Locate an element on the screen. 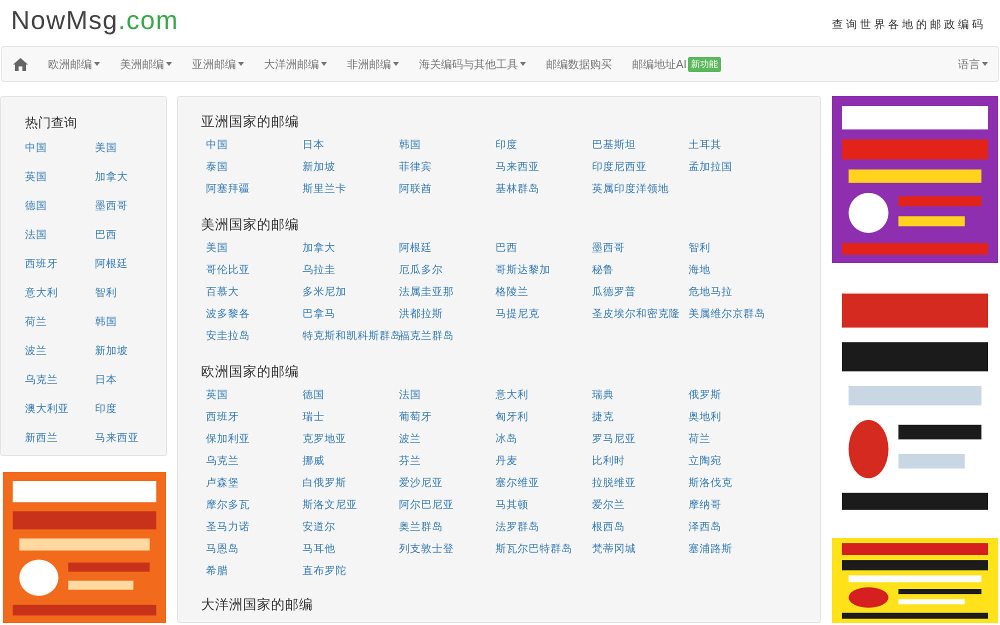  nav-link: 亚洲邮编 is located at coordinates (218, 64).